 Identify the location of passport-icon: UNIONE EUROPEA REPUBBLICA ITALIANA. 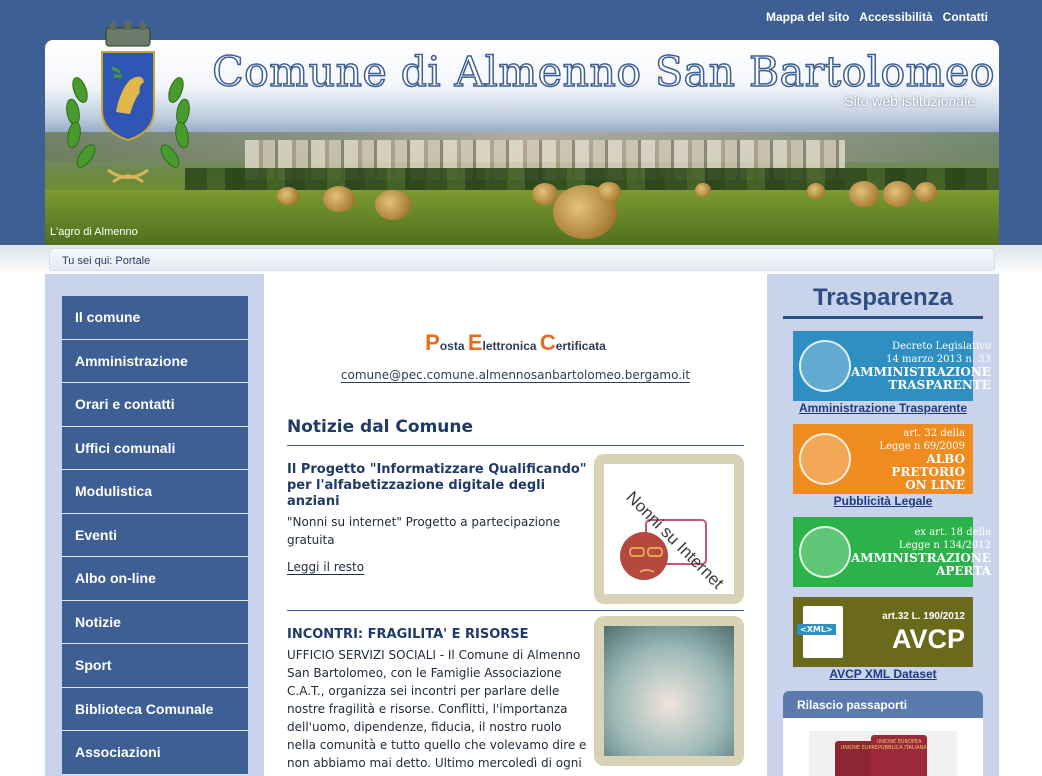
(899, 755).